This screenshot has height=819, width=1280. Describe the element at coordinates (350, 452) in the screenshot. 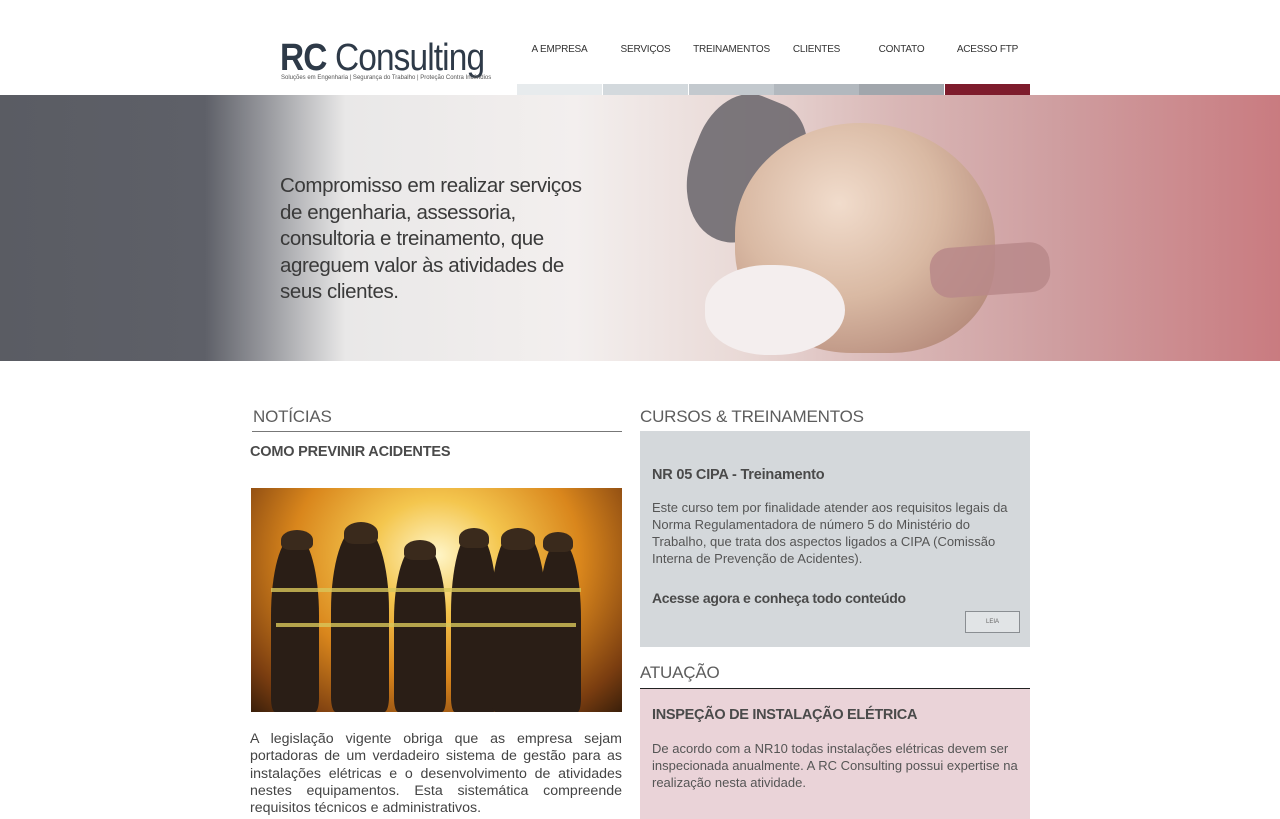

I see `news-headline: COMO PREVINIR ACIDENTES` at that location.